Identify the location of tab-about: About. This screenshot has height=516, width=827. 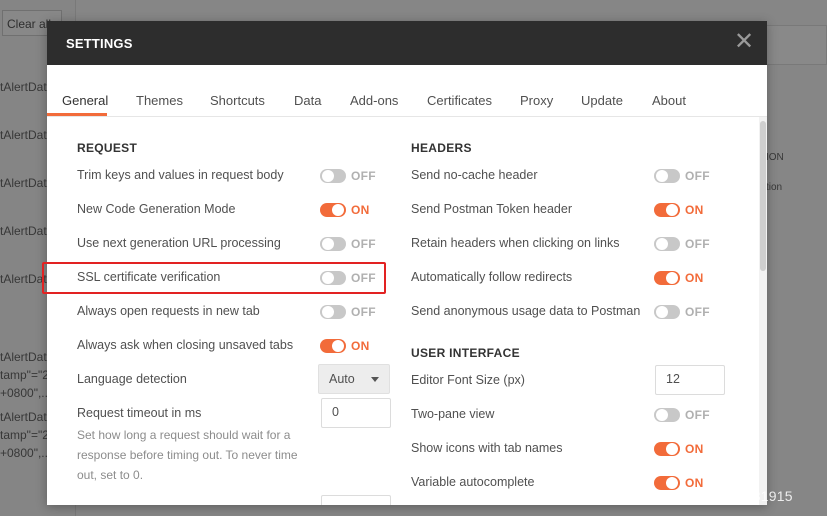
(669, 100).